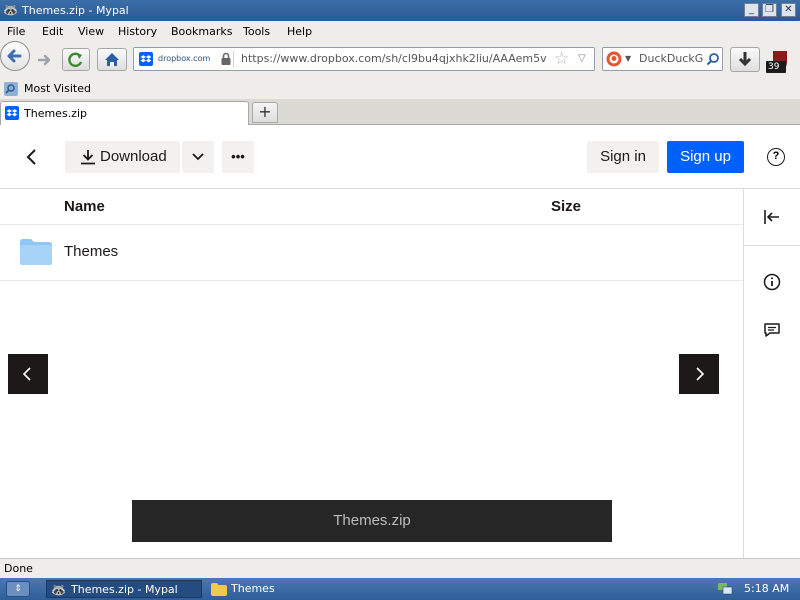 Image resolution: width=800 pixels, height=600 pixels. Describe the element at coordinates (671, 58) in the screenshot. I see `search-input-placeholder: DuckDuckGo` at that location.